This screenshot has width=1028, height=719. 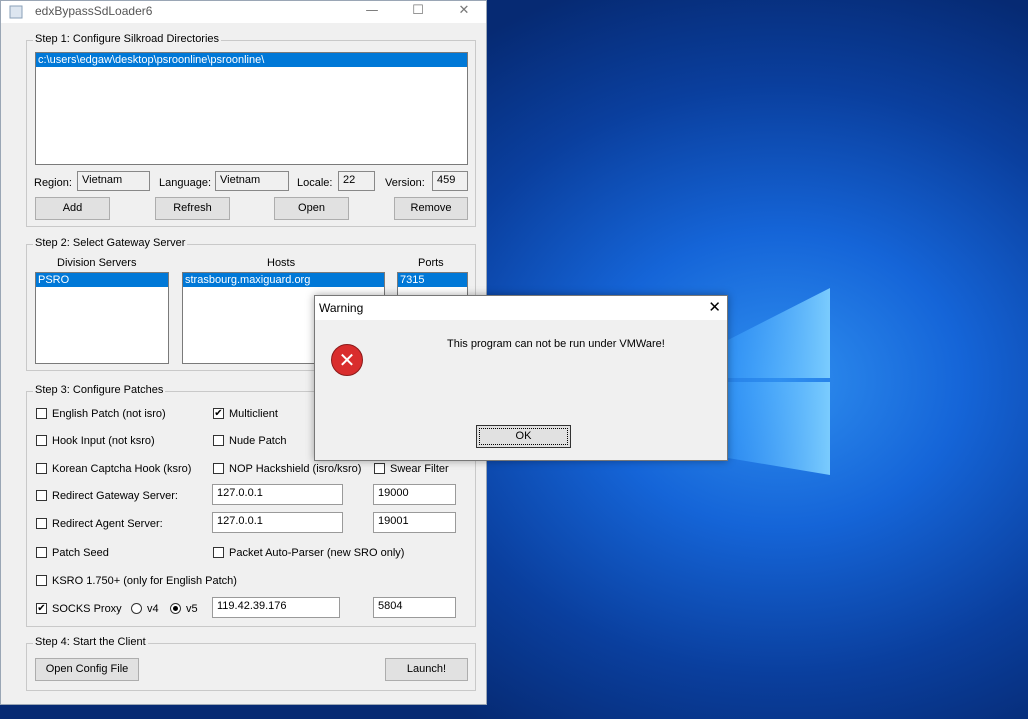 What do you see at coordinates (41, 523) in the screenshot?
I see `redirect-agent-checkbox` at bounding box center [41, 523].